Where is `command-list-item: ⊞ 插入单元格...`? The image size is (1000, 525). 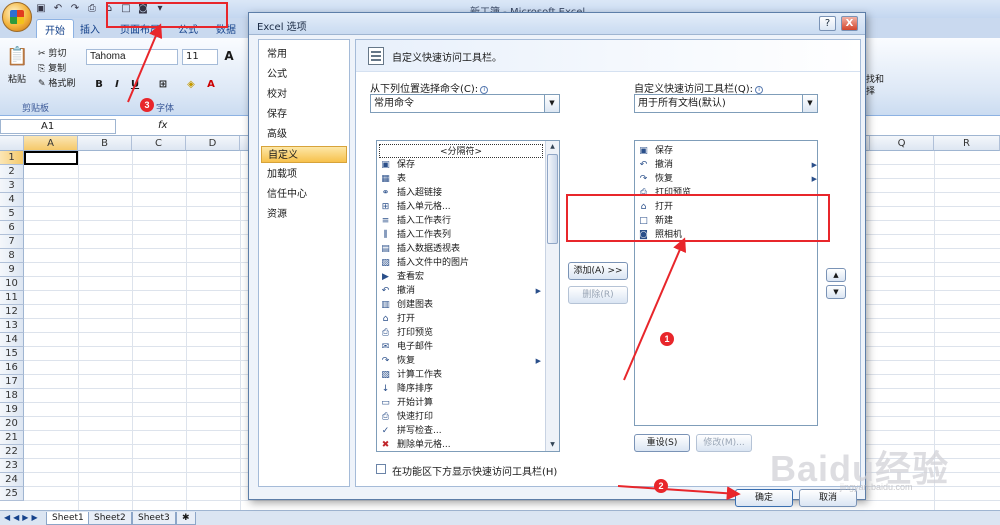 command-list-item: ⊞ 插入单元格... is located at coordinates (461, 207).